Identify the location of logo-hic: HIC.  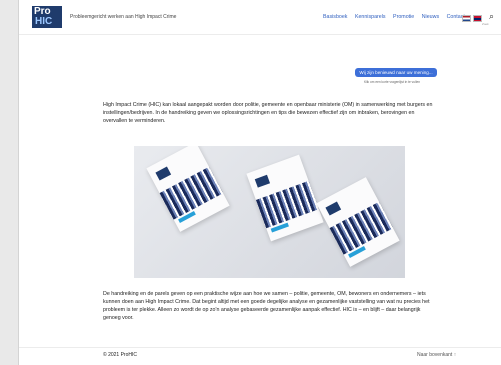
(44, 21).